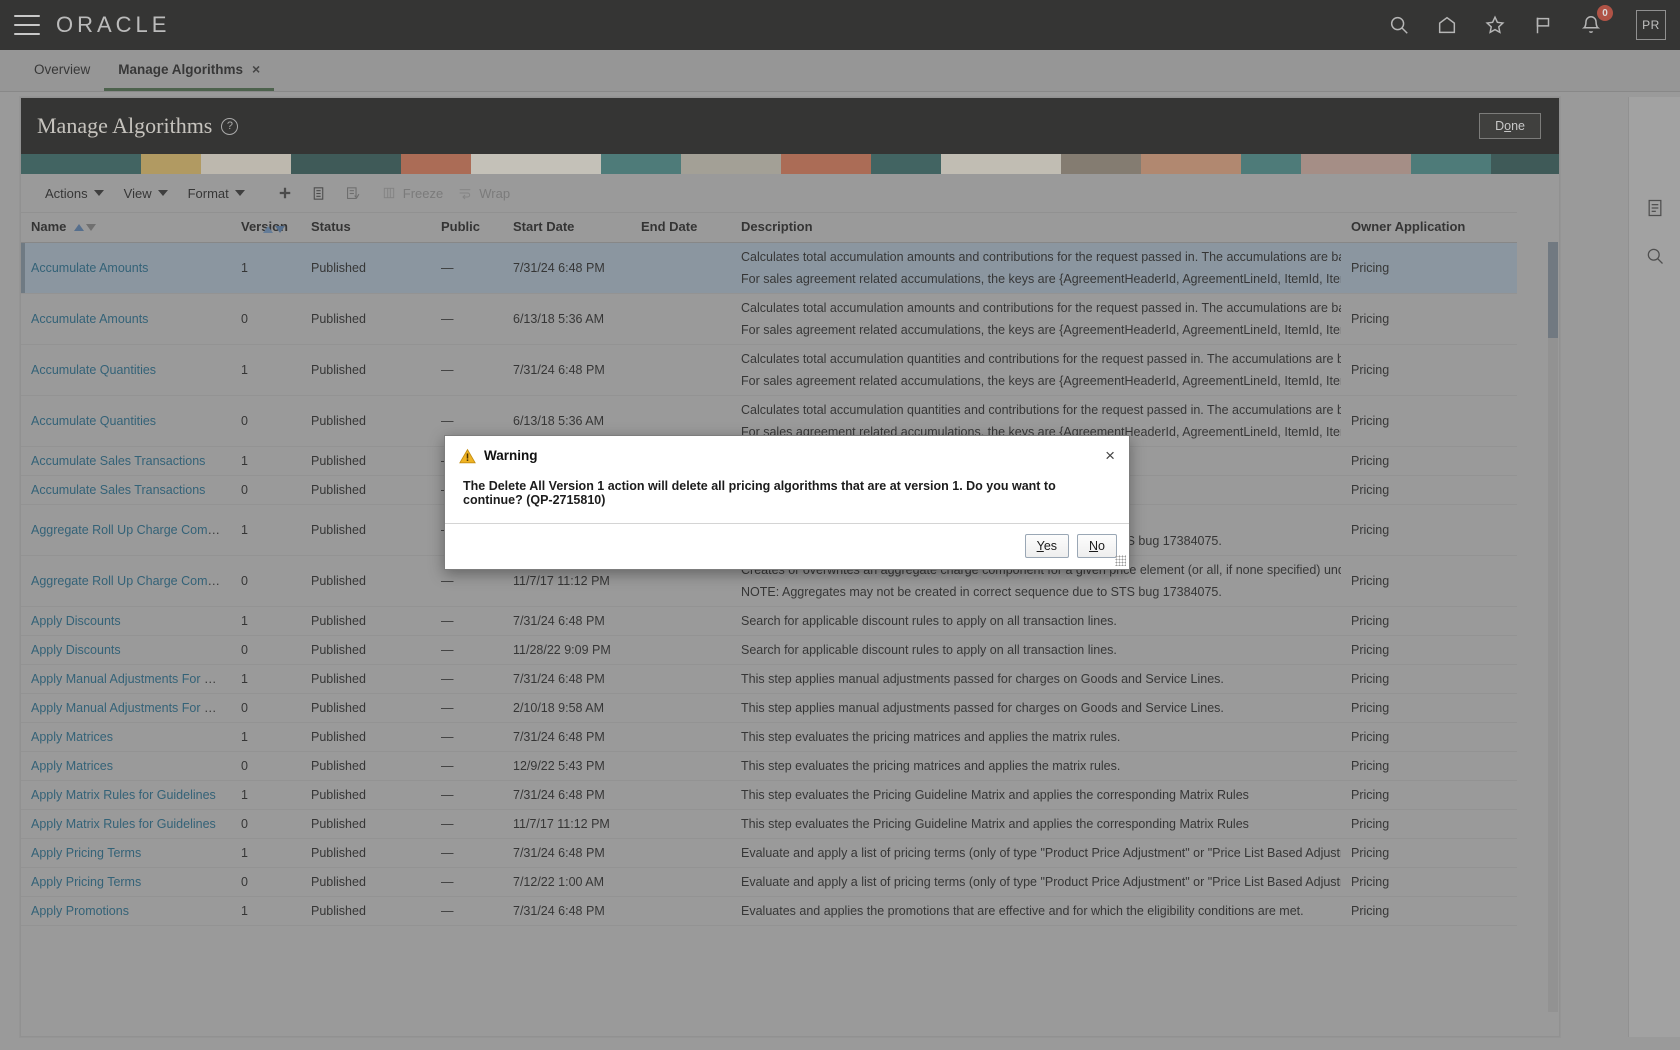 Image resolution: width=1680 pixels, height=1050 pixels. What do you see at coordinates (511, 455) in the screenshot?
I see `dialog-title: Warning` at bounding box center [511, 455].